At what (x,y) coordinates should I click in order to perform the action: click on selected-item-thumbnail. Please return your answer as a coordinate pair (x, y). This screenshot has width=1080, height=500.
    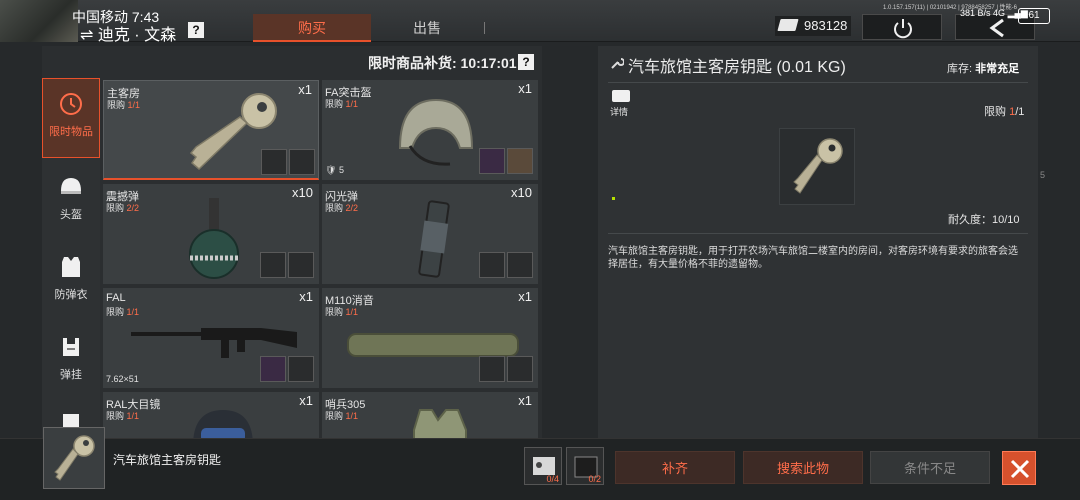
    Looking at the image, I should click on (74, 458).